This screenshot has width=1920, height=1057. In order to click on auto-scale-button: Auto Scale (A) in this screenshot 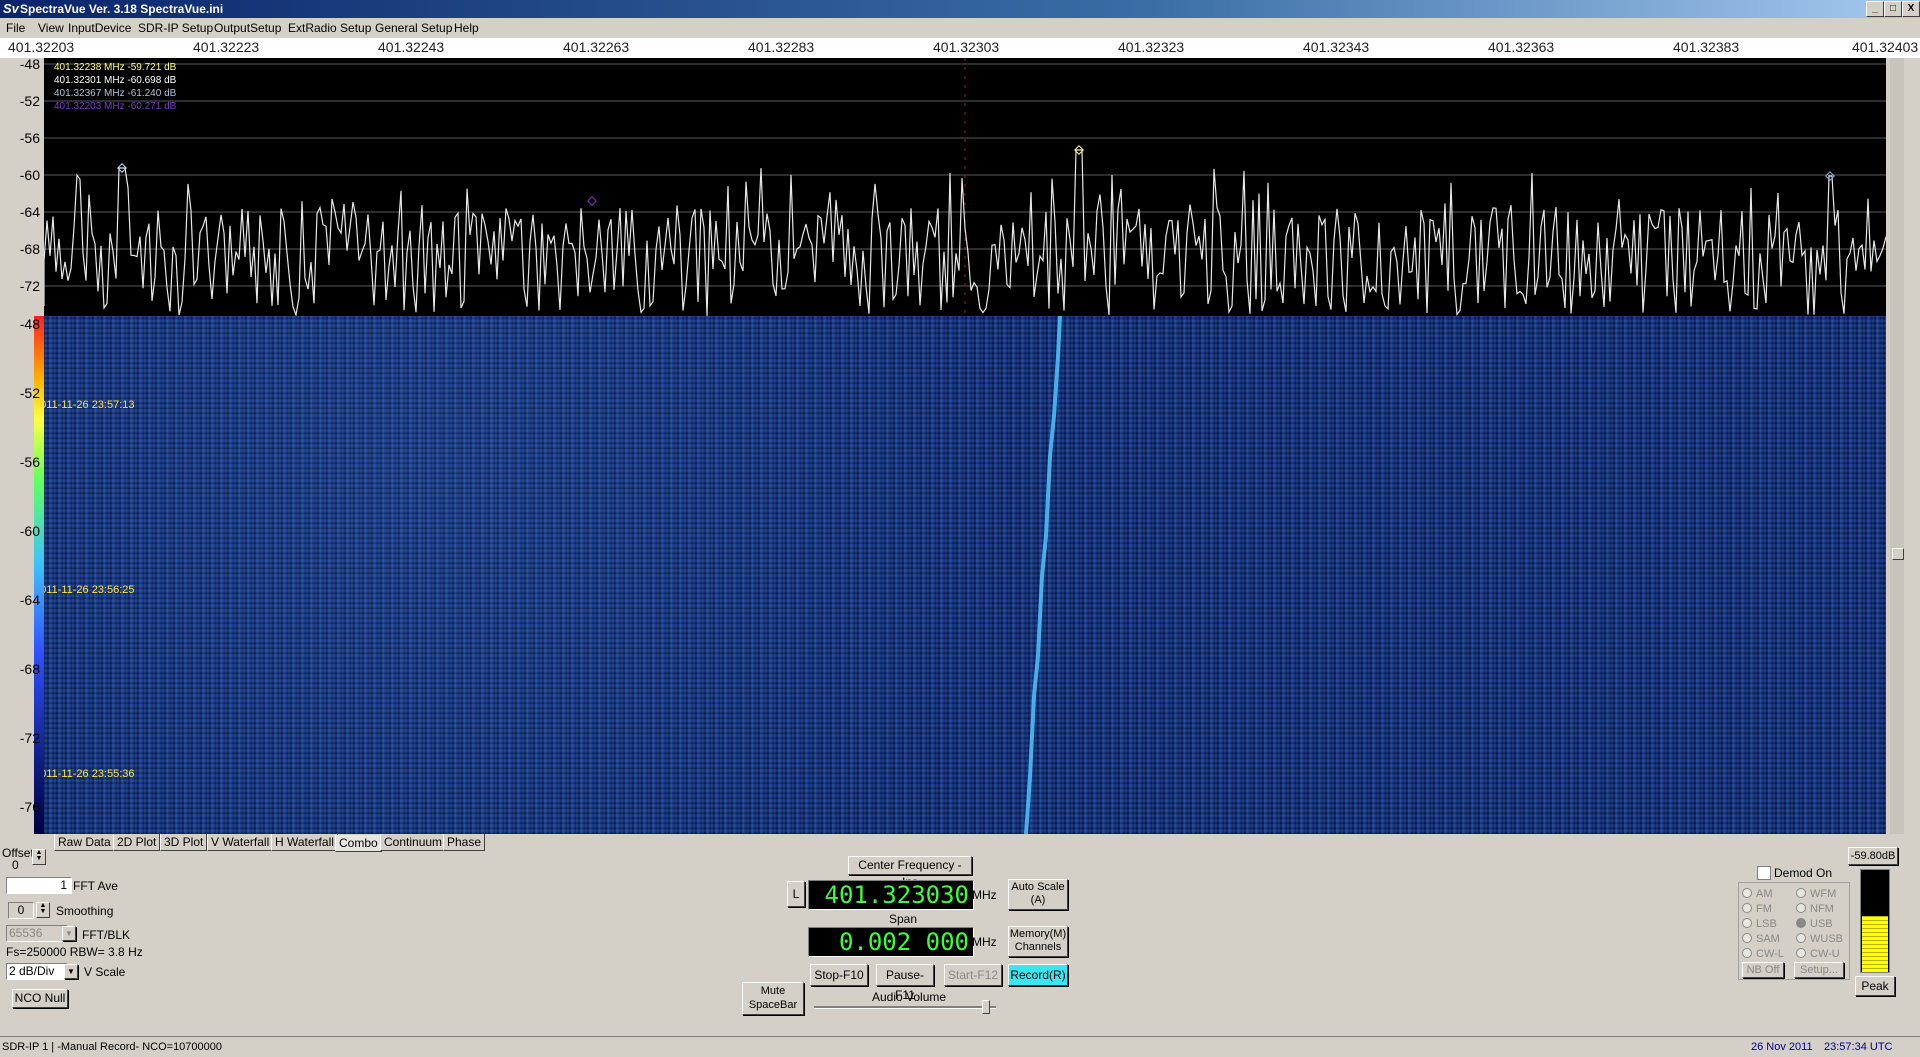, I will do `click(1038, 894)`.